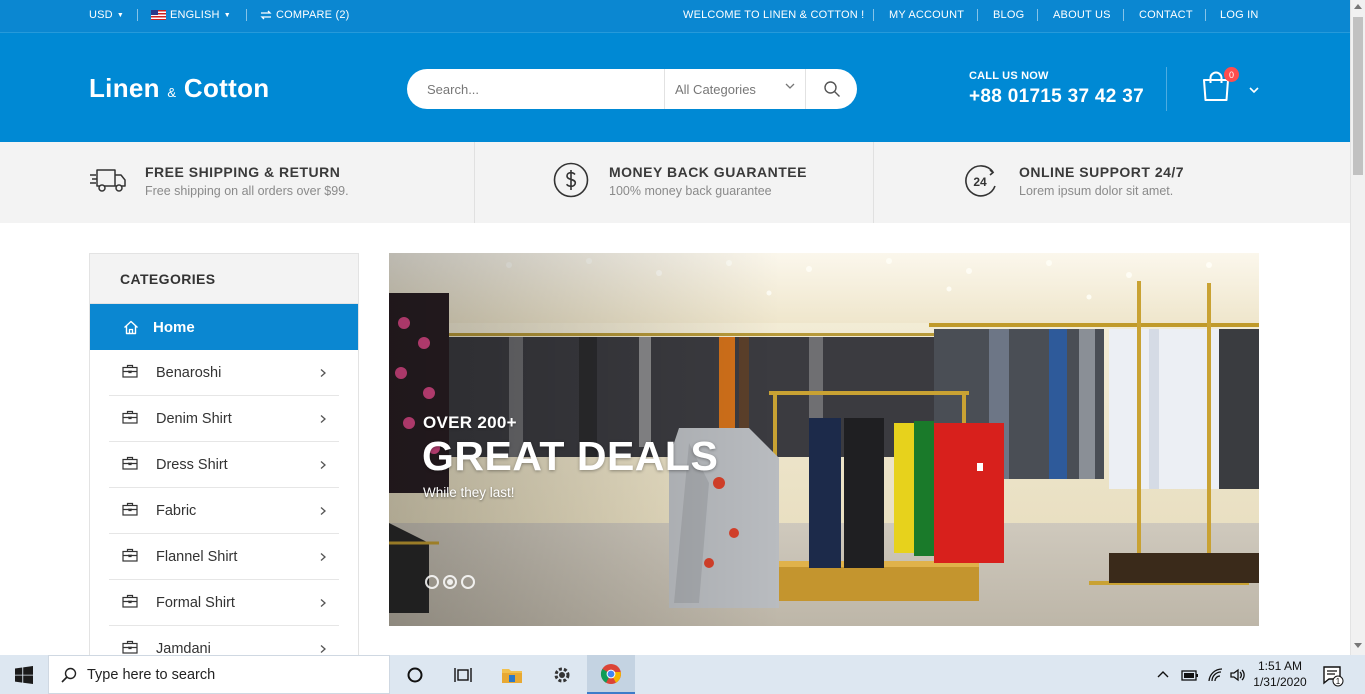  What do you see at coordinates (197, 556) in the screenshot?
I see `category-item-label: Flannel Shirt` at bounding box center [197, 556].